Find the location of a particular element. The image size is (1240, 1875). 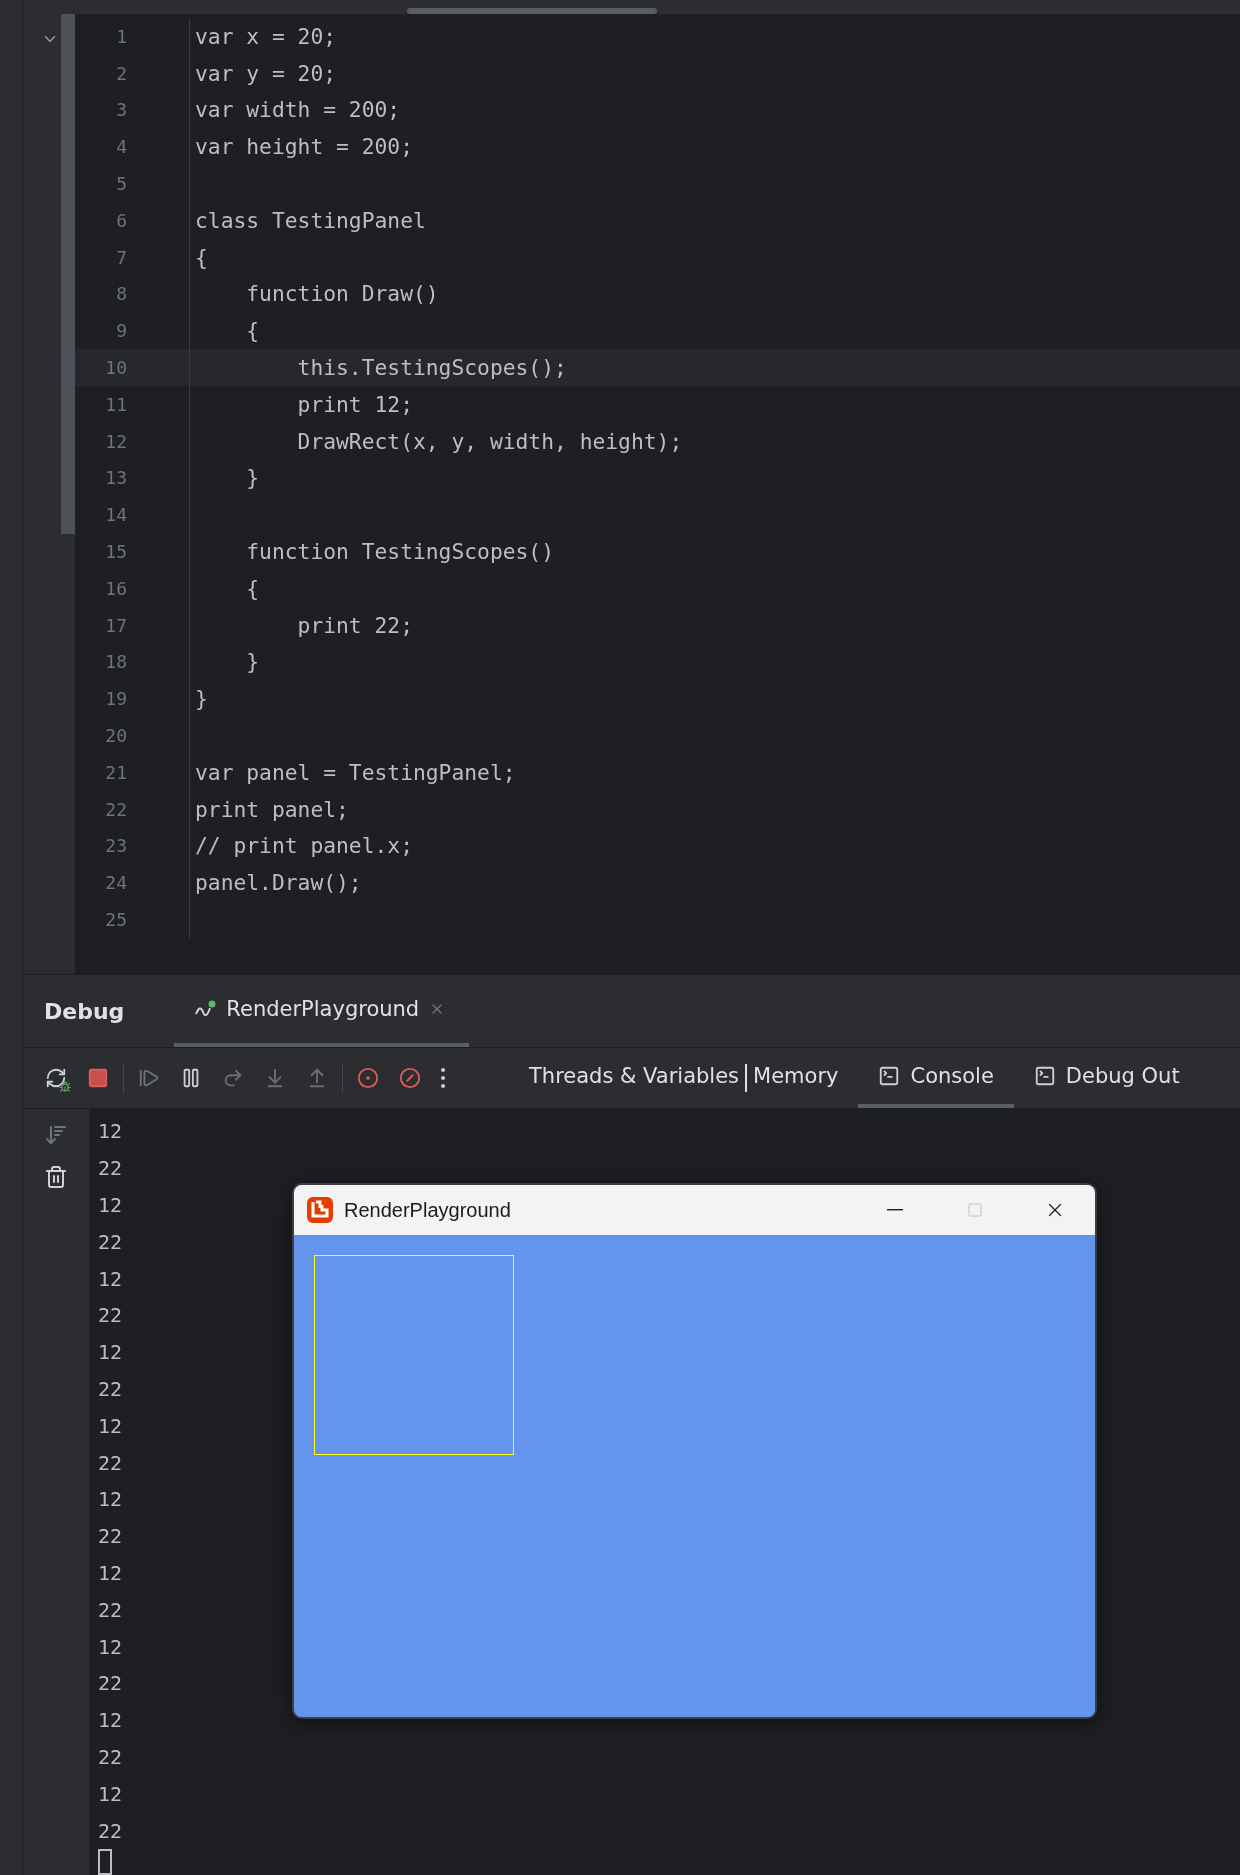

app-logo-icon is located at coordinates (320, 1210).